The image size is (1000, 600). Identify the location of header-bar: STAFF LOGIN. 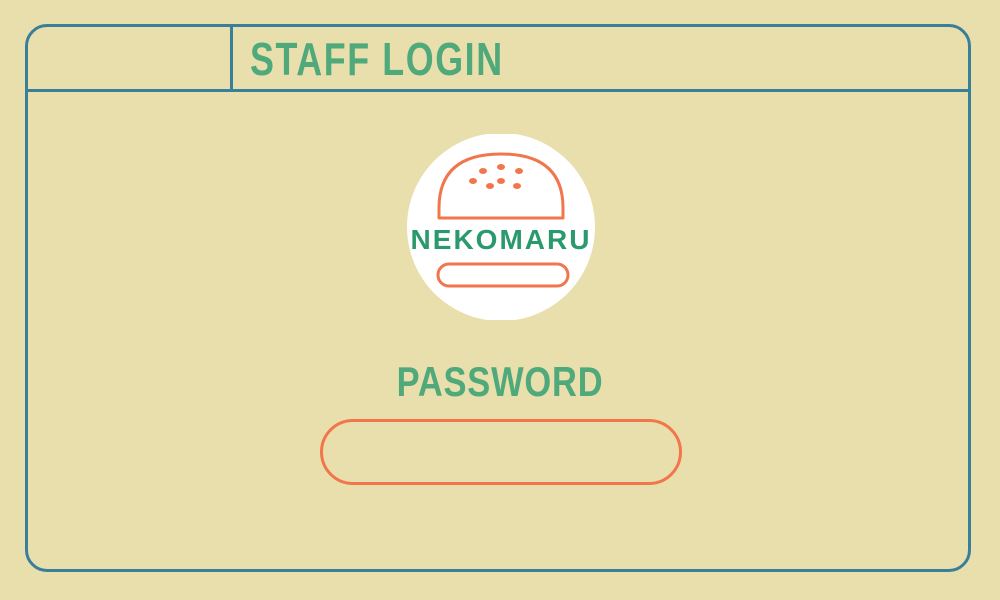
(498, 59).